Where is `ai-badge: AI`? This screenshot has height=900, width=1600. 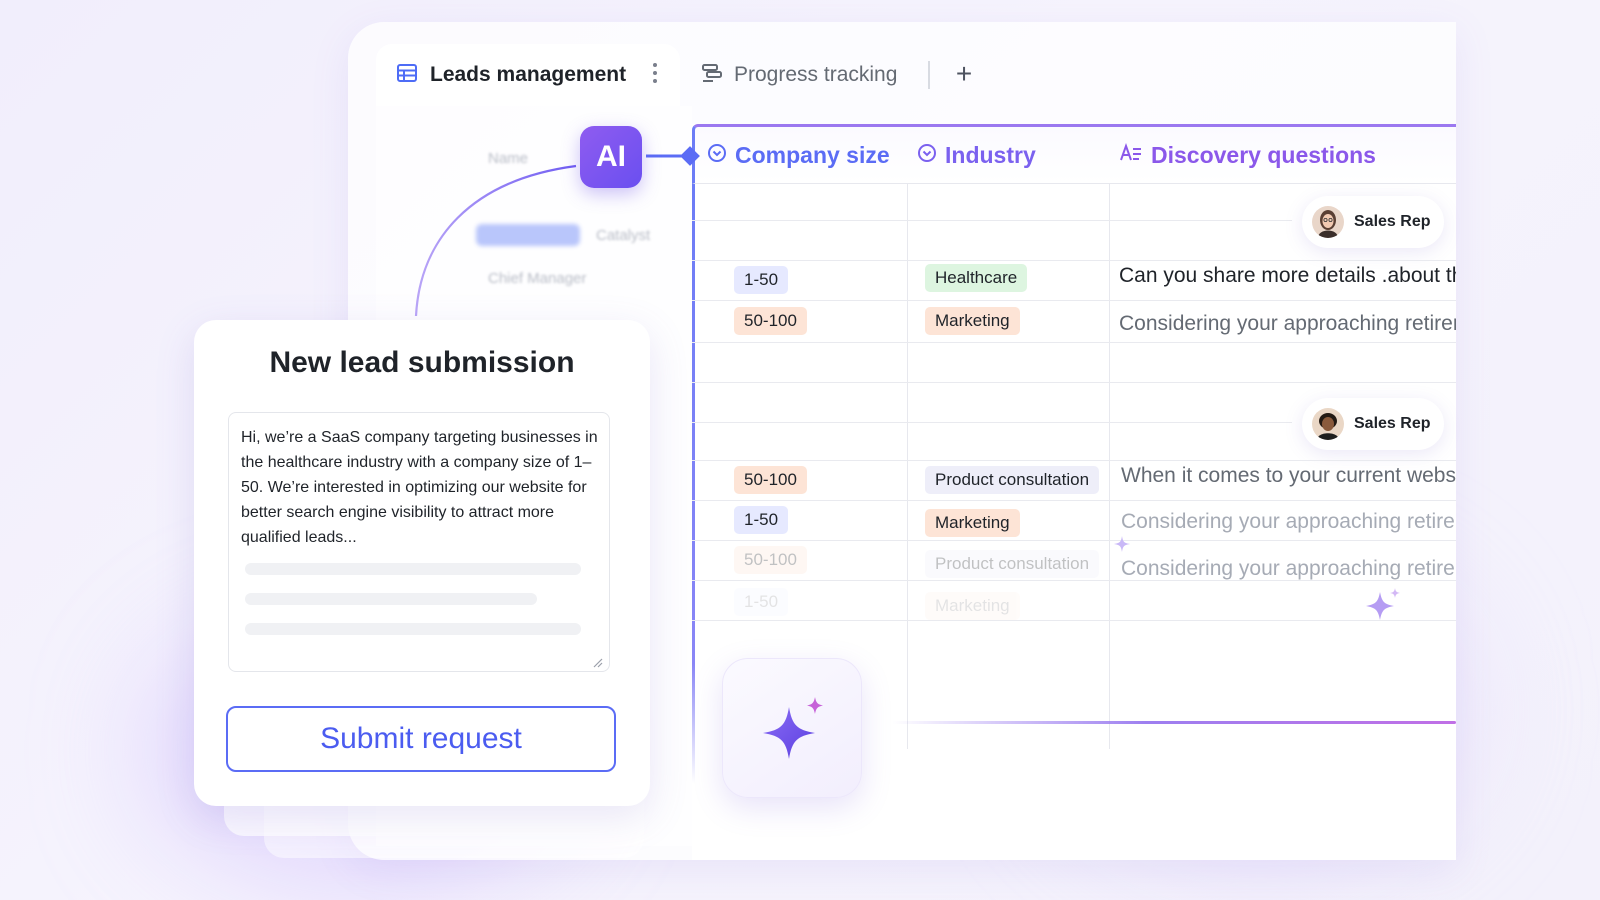
ai-badge: AI is located at coordinates (611, 157).